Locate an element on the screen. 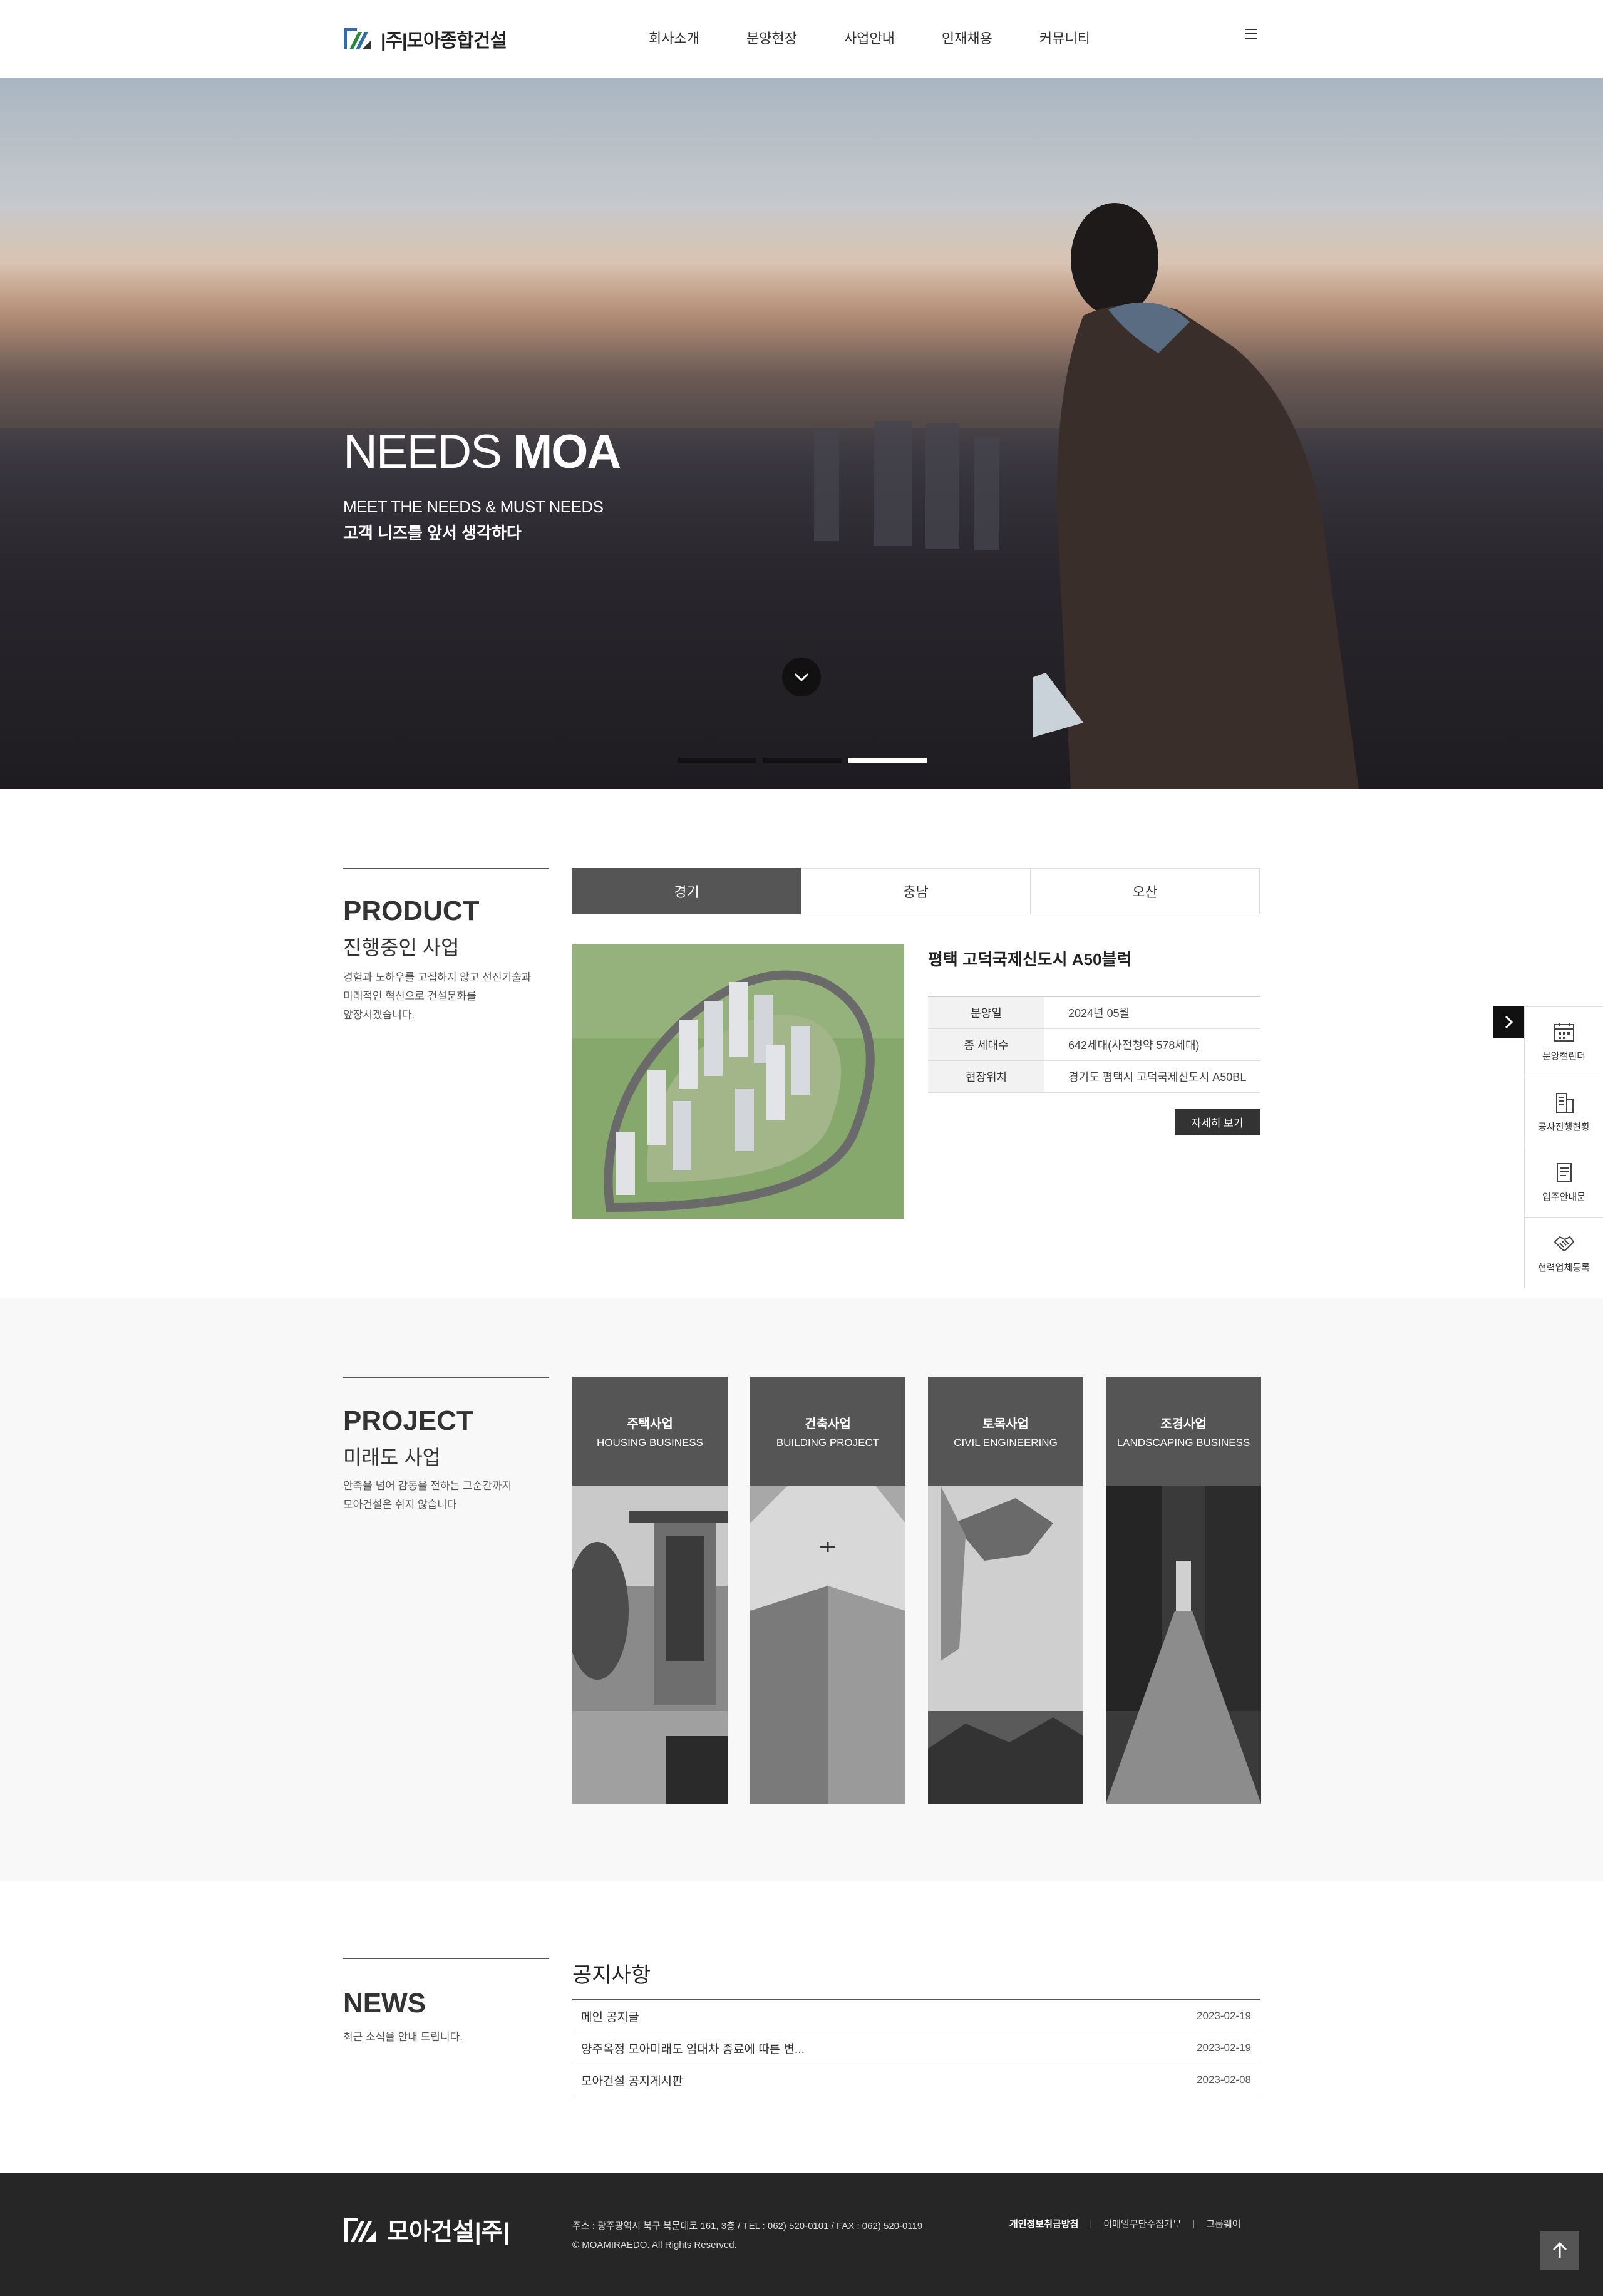 This screenshot has height=2296, width=1603. footer-logo: 모아건설|주| is located at coordinates (427, 2229).